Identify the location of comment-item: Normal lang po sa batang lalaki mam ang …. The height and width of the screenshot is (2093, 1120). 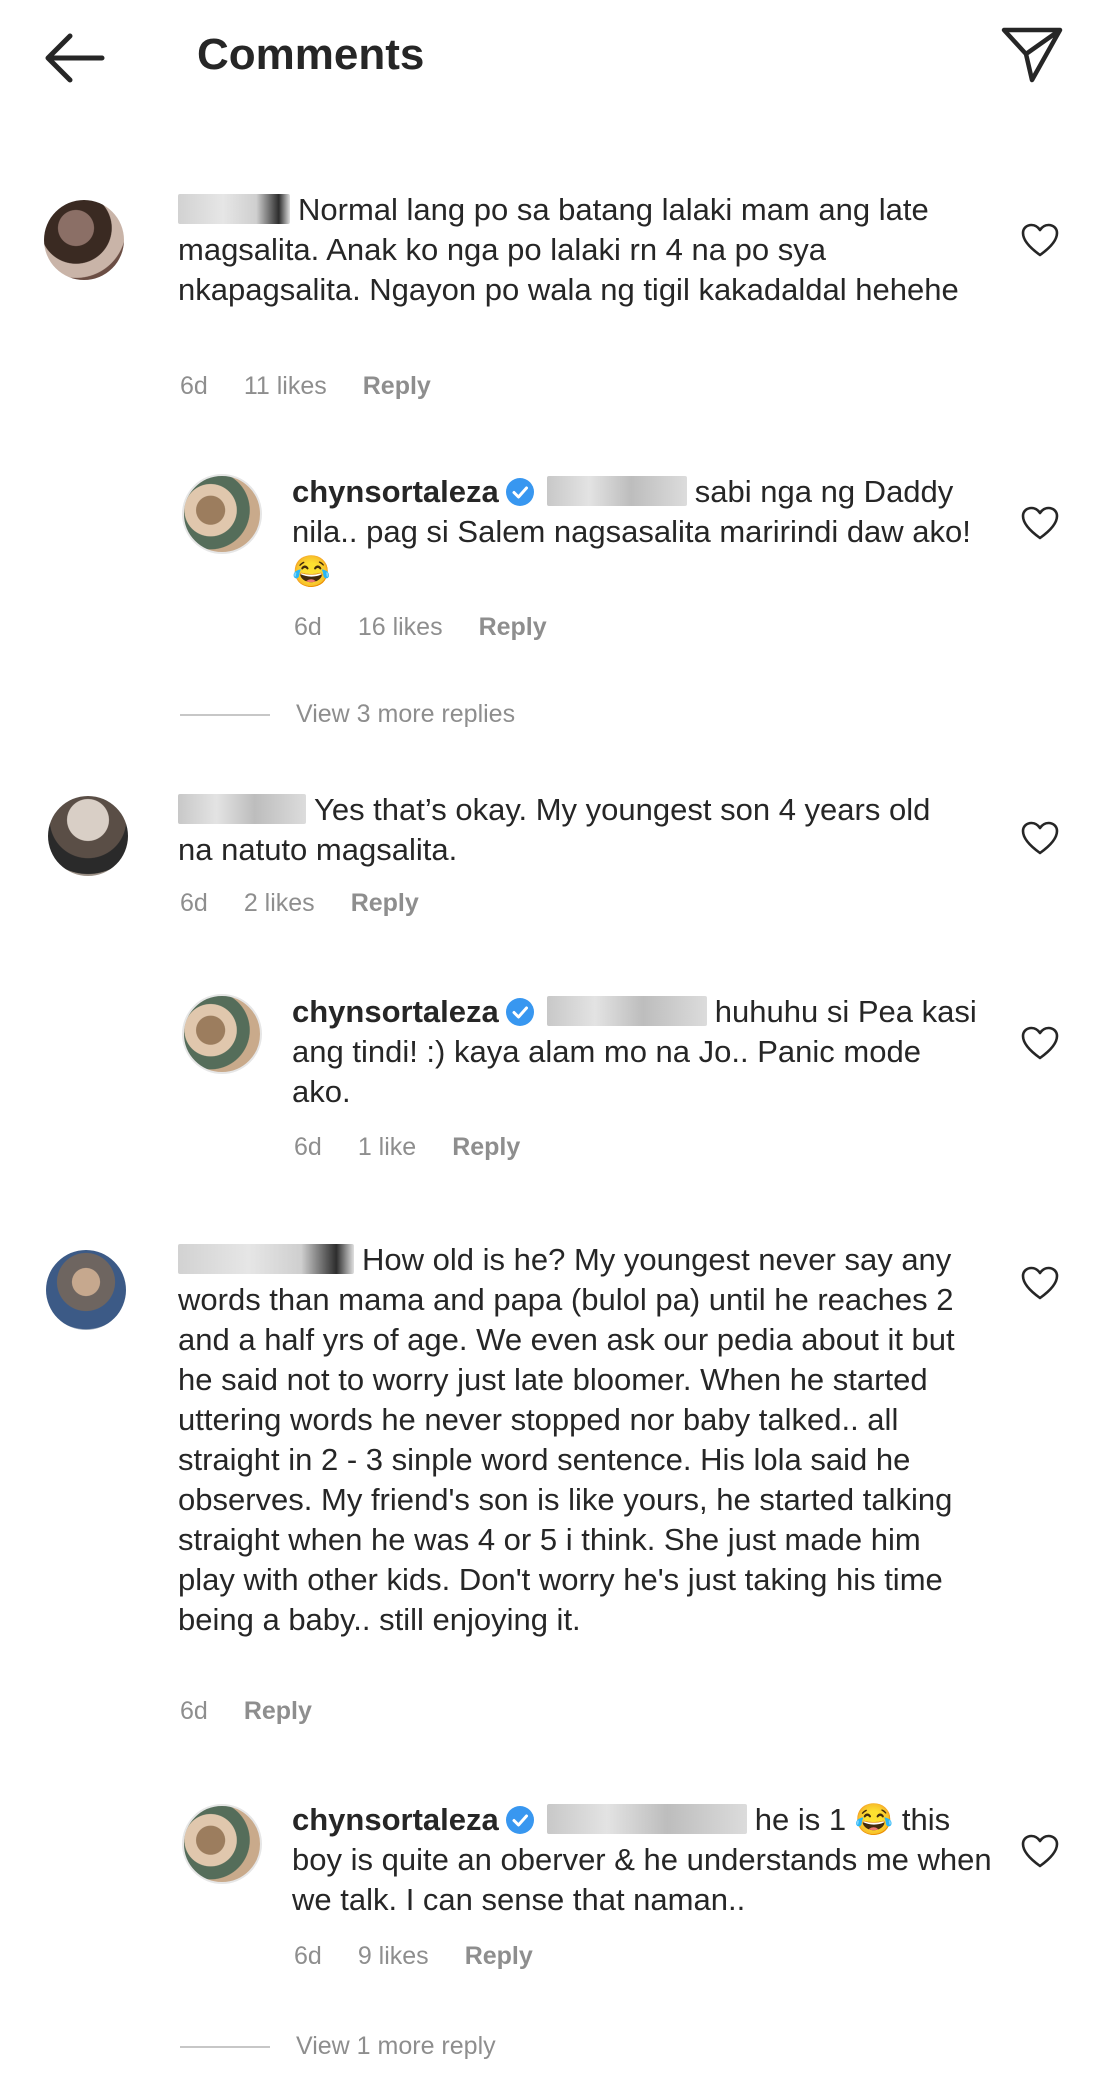
(560, 275).